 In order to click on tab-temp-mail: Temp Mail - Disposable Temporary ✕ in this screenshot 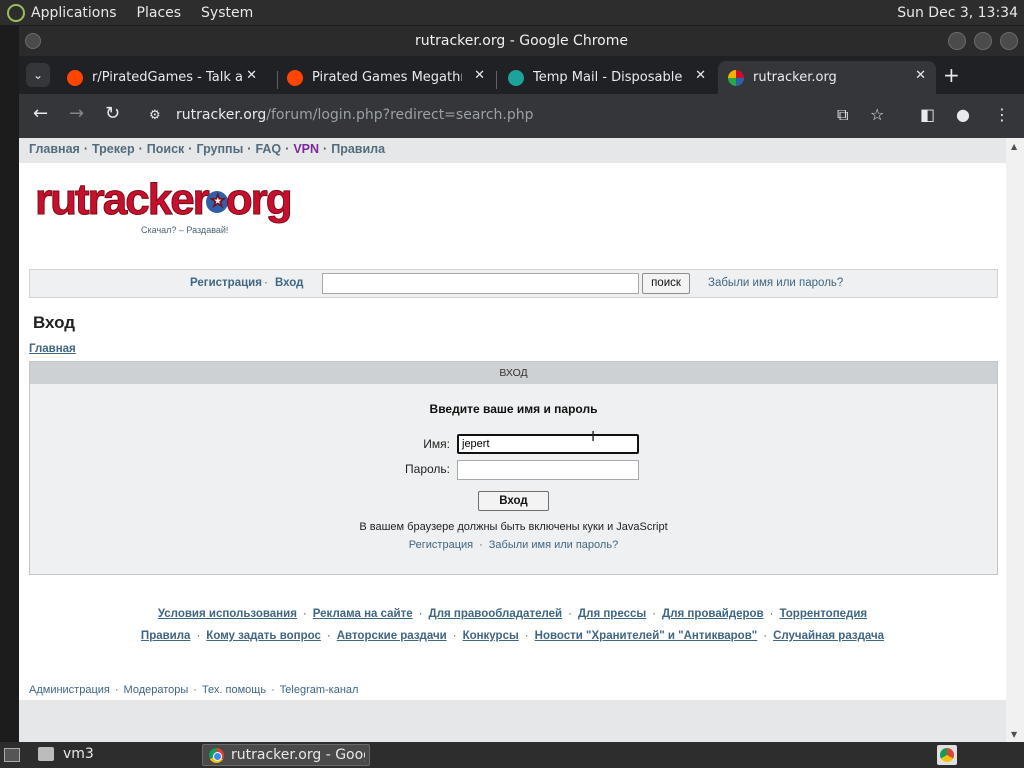, I will do `click(607, 77)`.